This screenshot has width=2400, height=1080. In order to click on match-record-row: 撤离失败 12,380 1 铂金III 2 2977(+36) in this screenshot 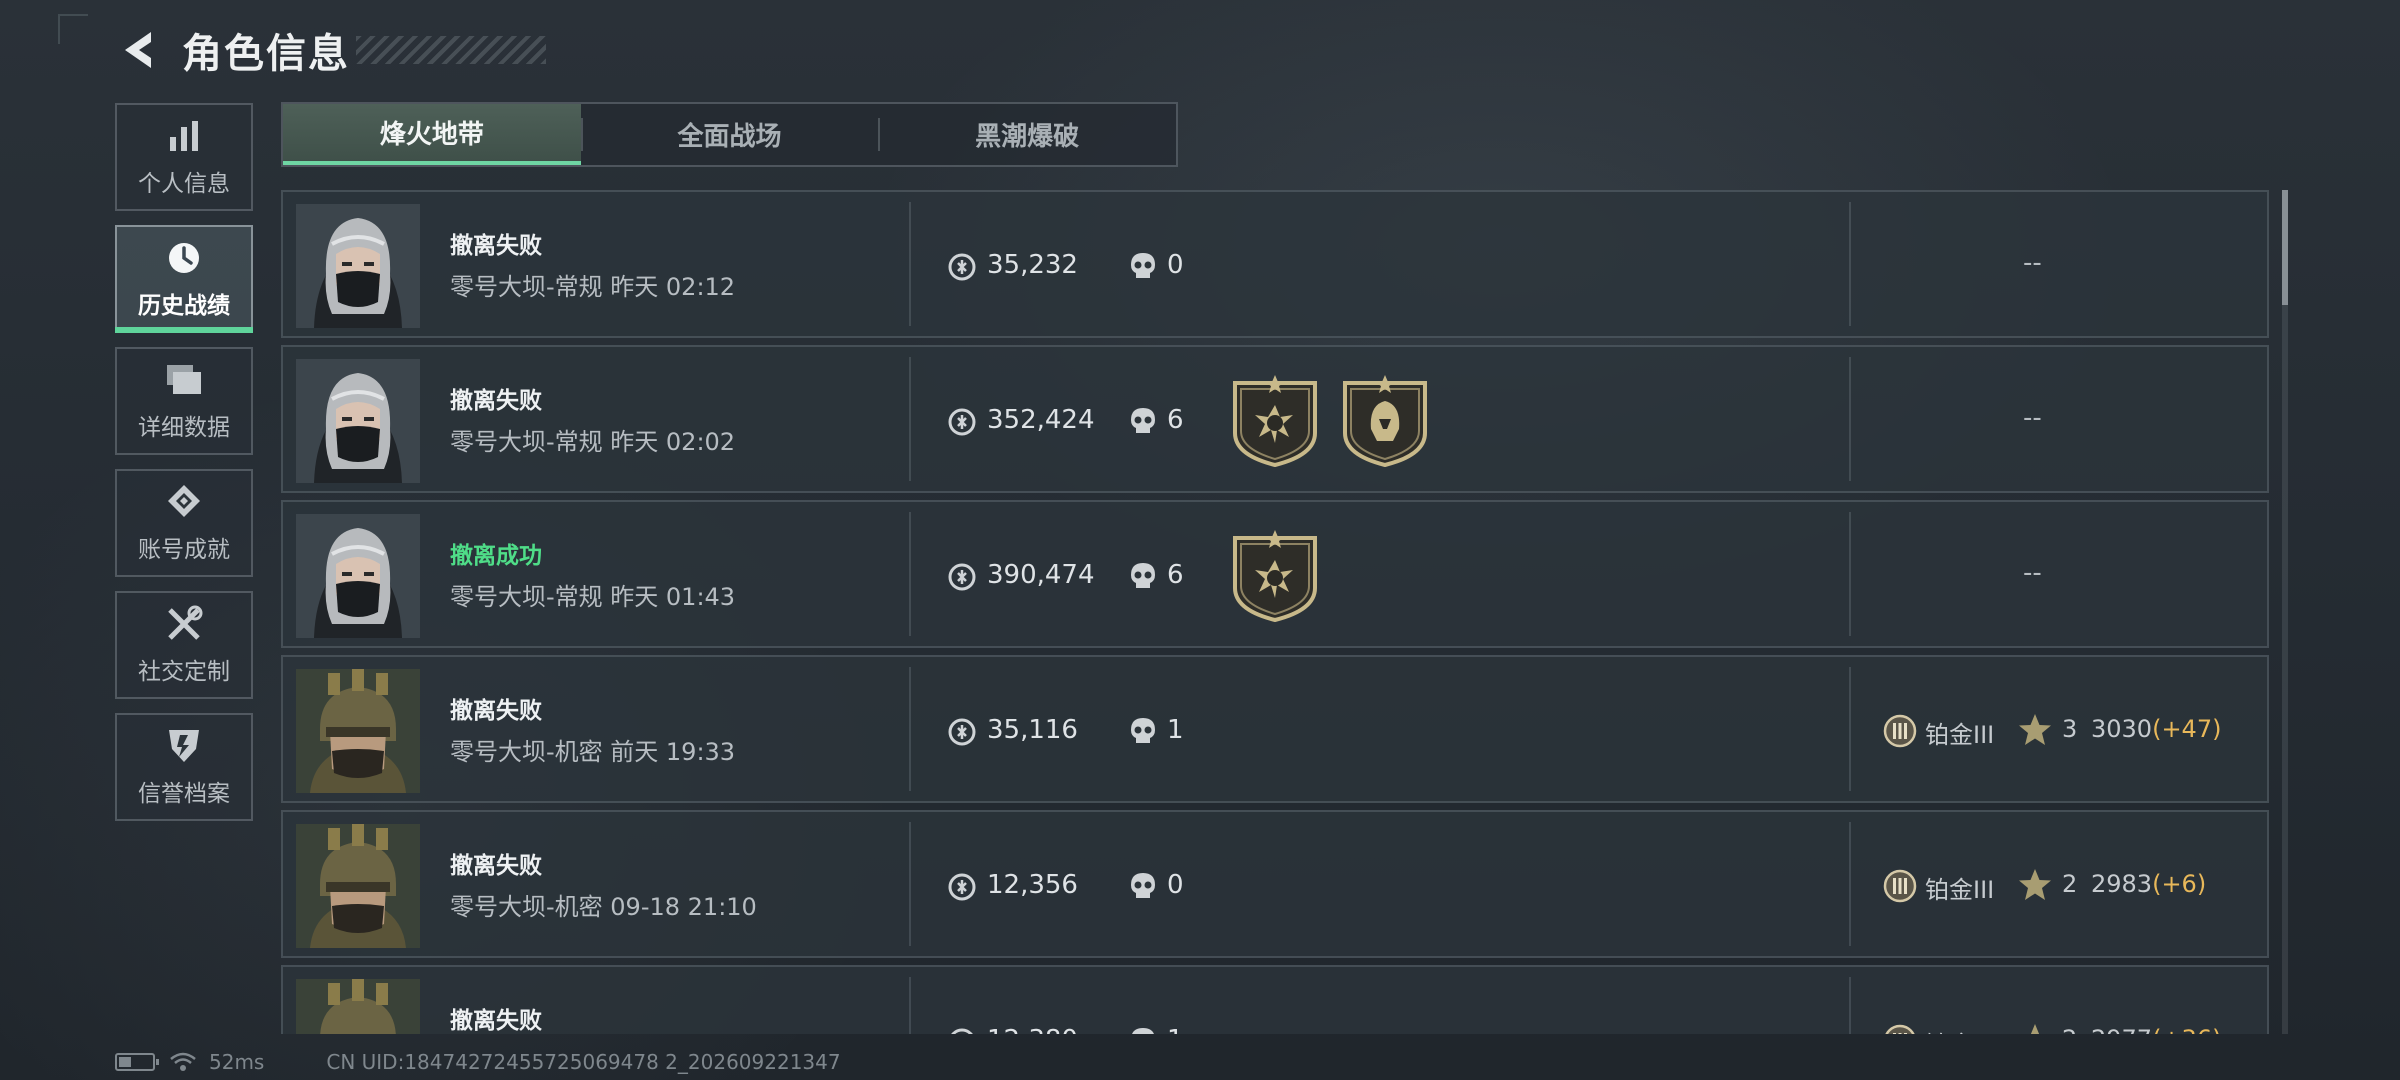, I will do `click(1275, 999)`.